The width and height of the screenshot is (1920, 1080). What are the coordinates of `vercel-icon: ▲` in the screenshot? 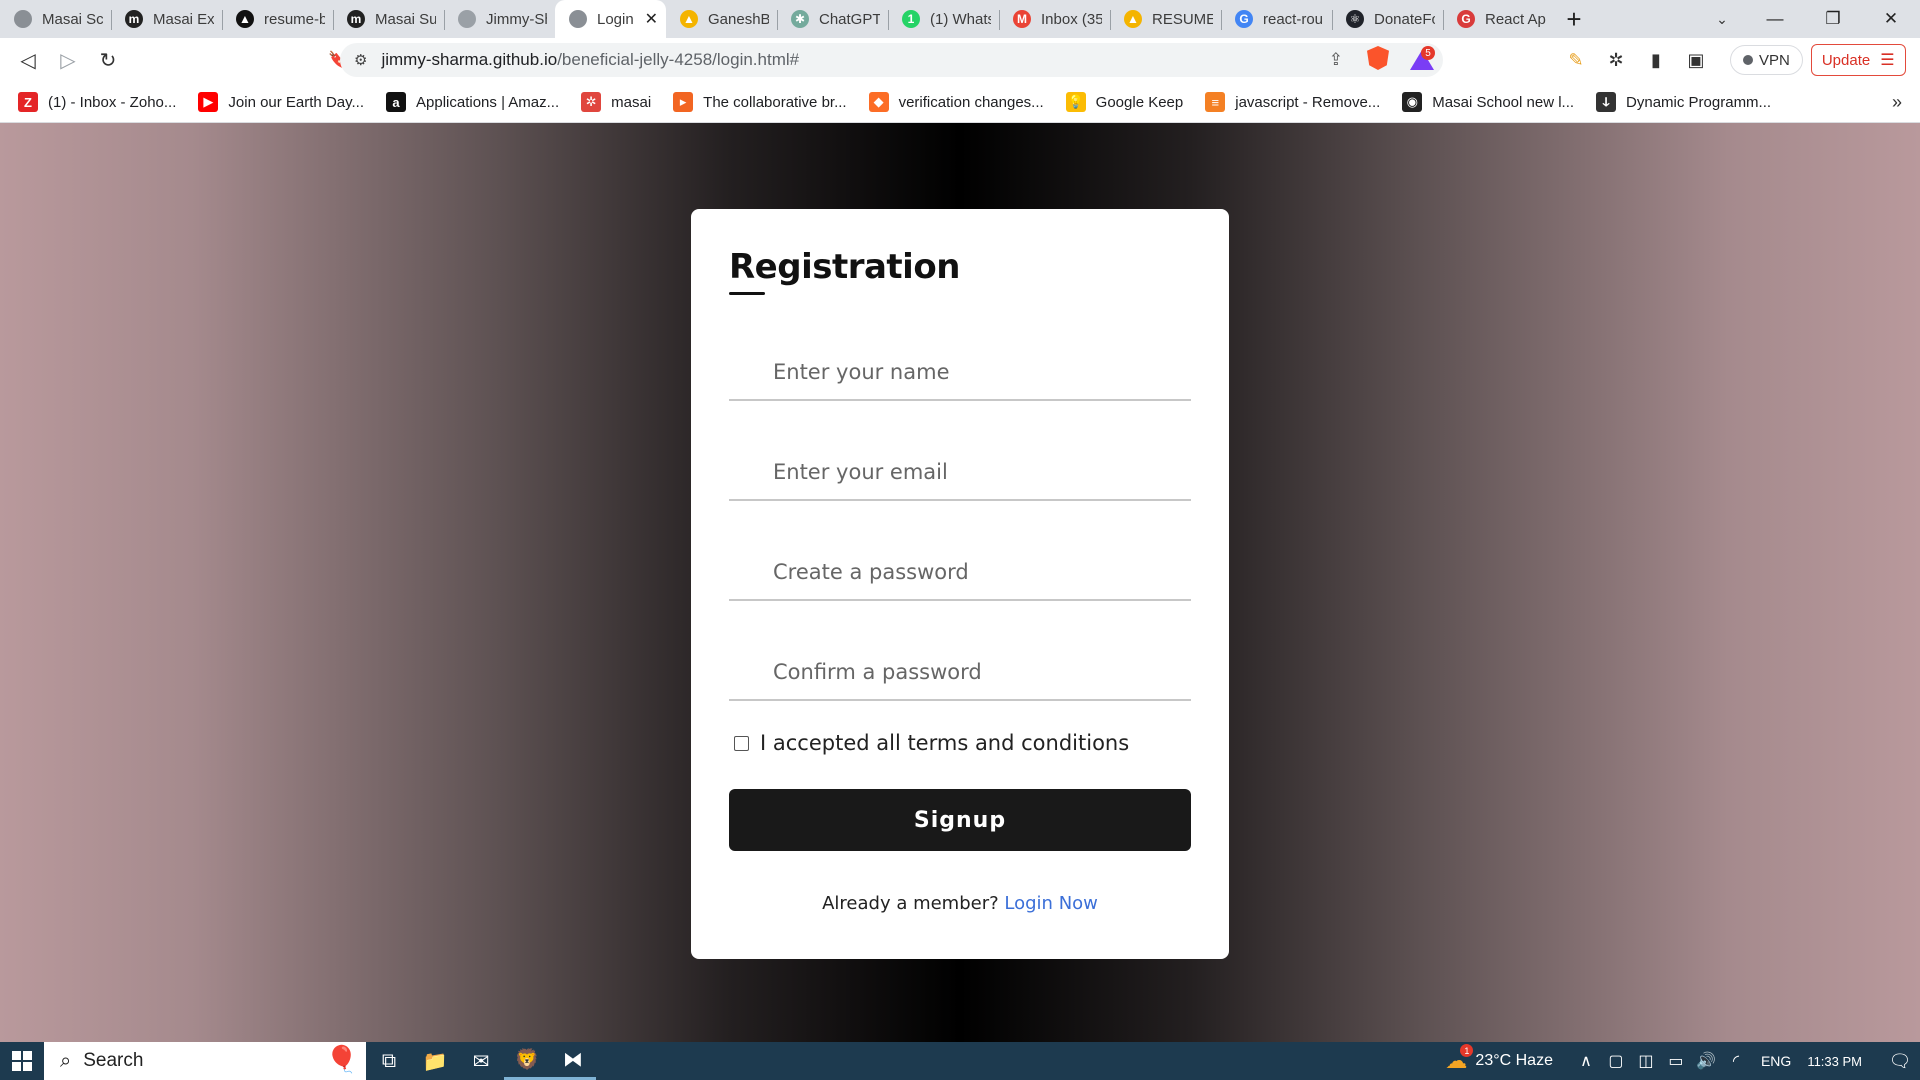 It's located at (245, 19).